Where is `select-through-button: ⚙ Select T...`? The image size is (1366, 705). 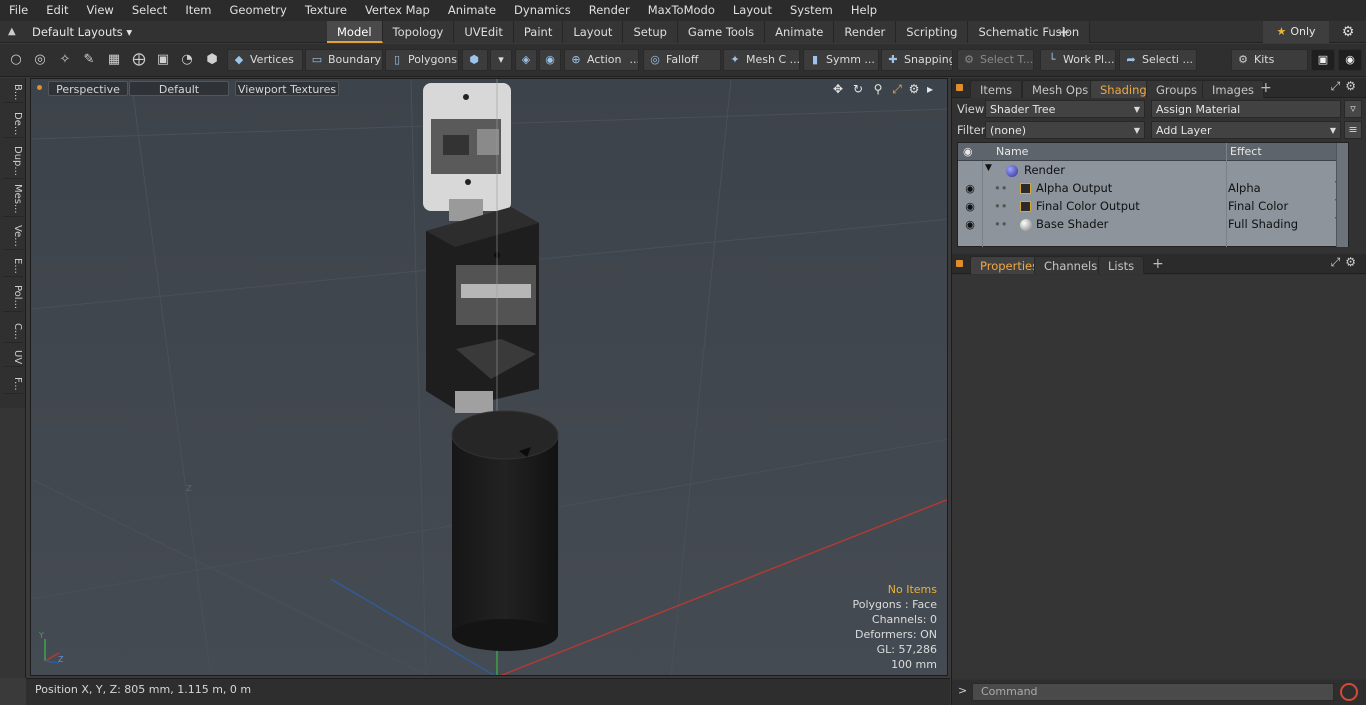
select-through-button: ⚙ Select T... is located at coordinates (995, 60).